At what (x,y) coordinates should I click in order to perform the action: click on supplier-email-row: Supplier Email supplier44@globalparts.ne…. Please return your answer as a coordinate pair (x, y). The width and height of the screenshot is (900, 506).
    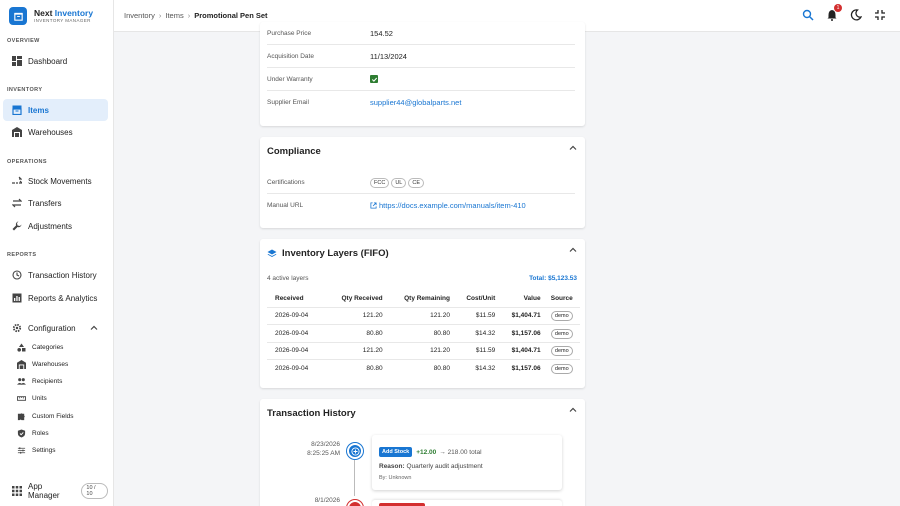
    Looking at the image, I should click on (421, 102).